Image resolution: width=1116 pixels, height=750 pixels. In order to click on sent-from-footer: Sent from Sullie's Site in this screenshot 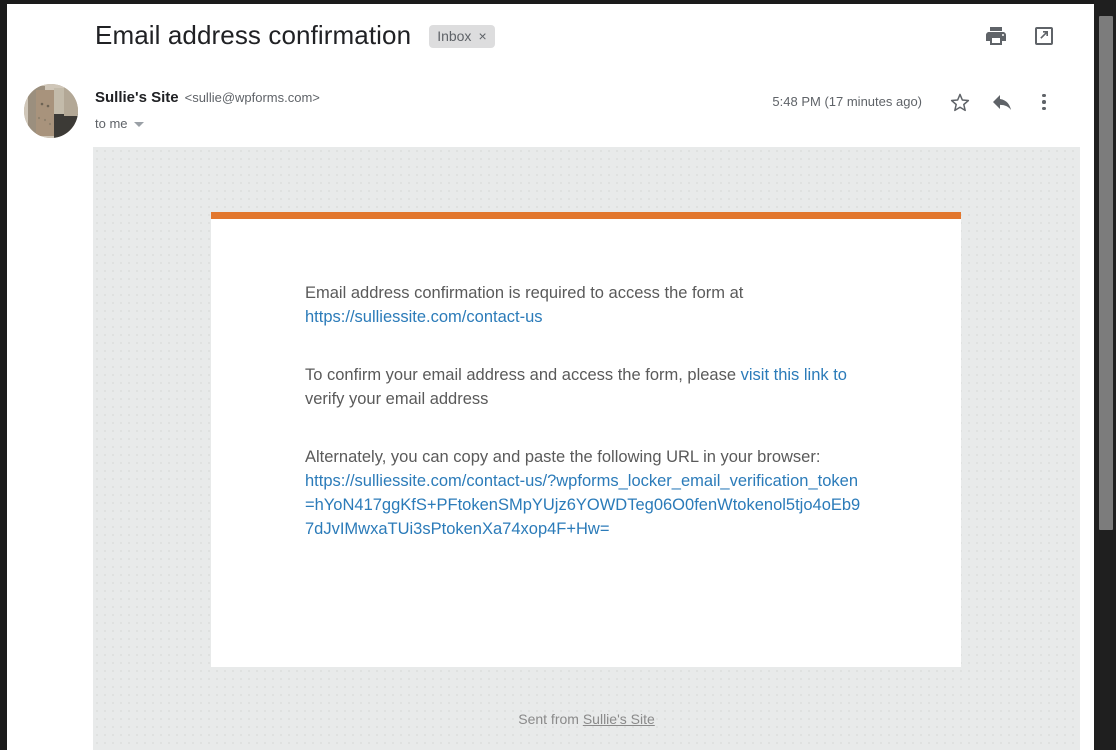, I will do `click(586, 719)`.